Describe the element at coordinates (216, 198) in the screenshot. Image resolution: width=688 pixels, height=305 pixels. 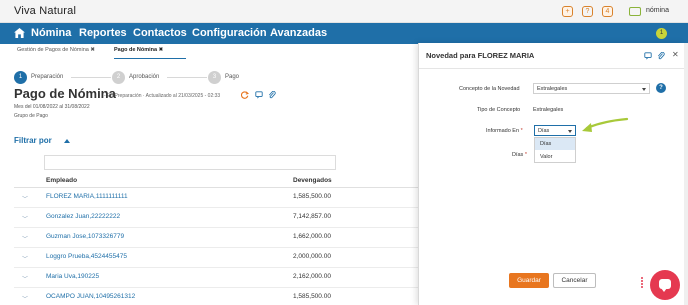
I see `table-row: ﹀ FLOREZ MARIA,1111111111 1,585,500.00` at that location.